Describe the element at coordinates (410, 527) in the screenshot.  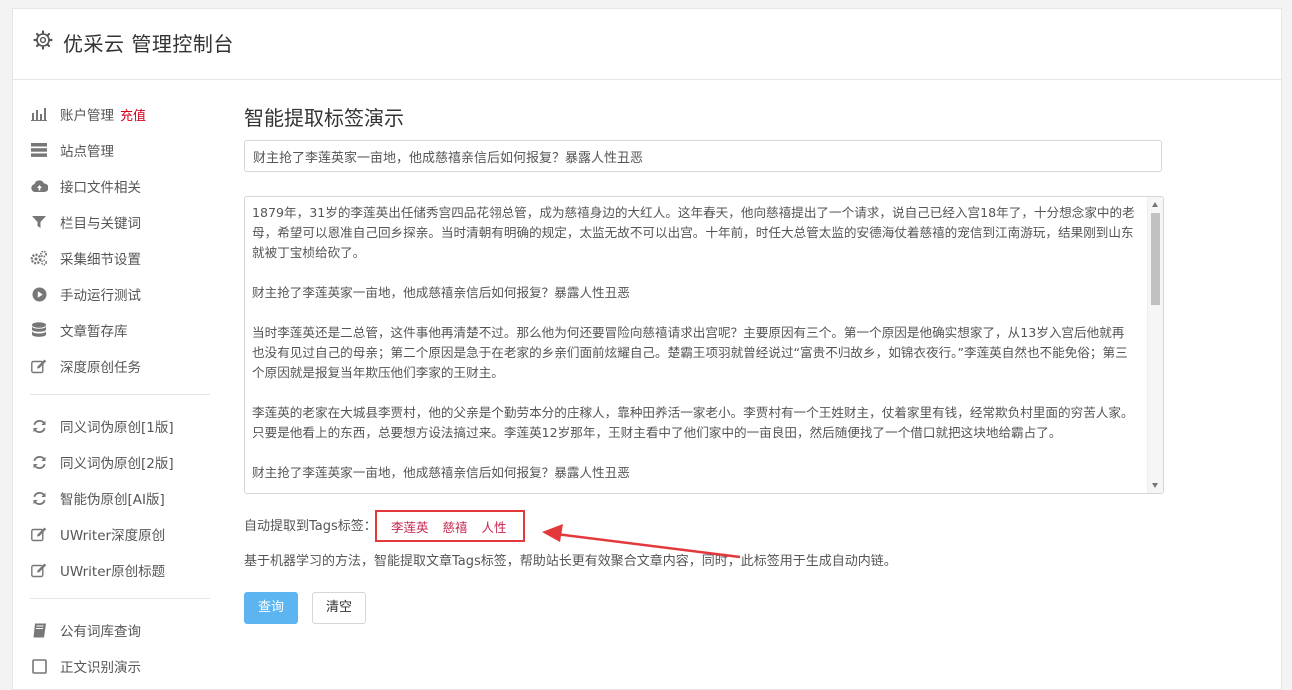
I see `tag-item: 李莲英` at that location.